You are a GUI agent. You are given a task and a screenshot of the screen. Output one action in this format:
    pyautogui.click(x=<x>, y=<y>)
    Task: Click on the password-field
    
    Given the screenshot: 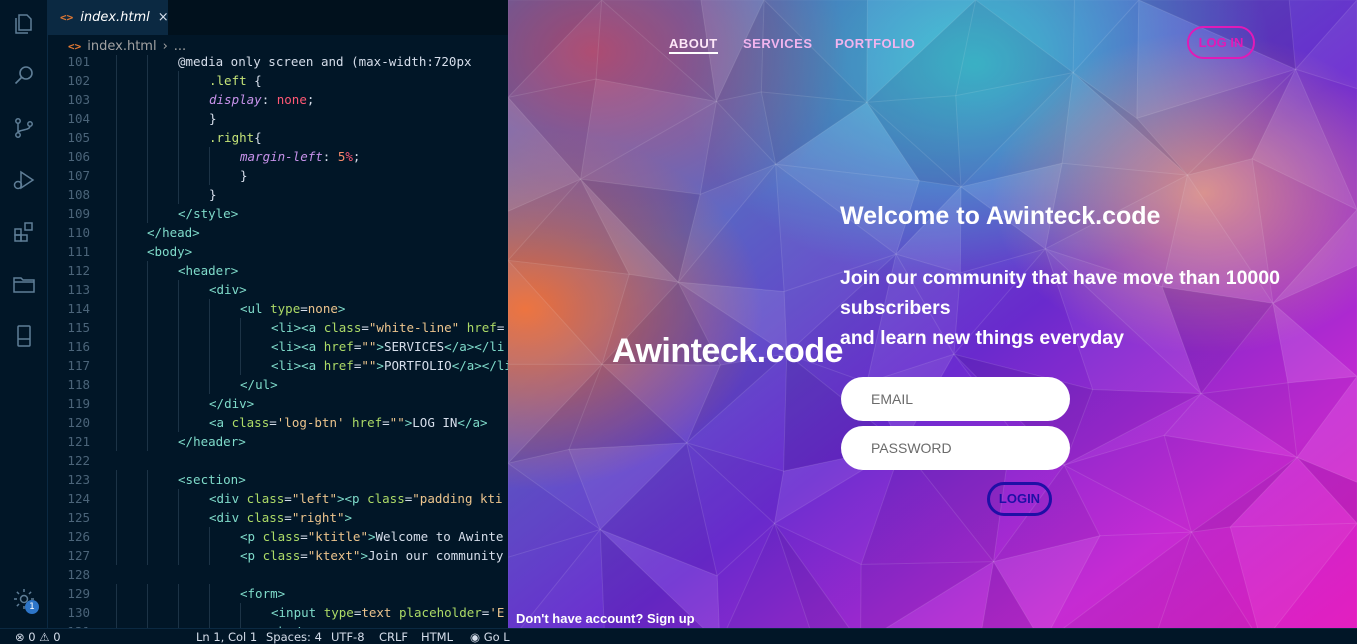 What is the action you would take?
    pyautogui.click(x=955, y=448)
    